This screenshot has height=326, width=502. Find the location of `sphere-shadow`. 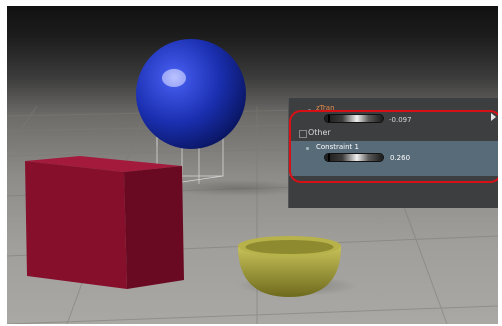

sphere-shadow is located at coordinates (237, 188).